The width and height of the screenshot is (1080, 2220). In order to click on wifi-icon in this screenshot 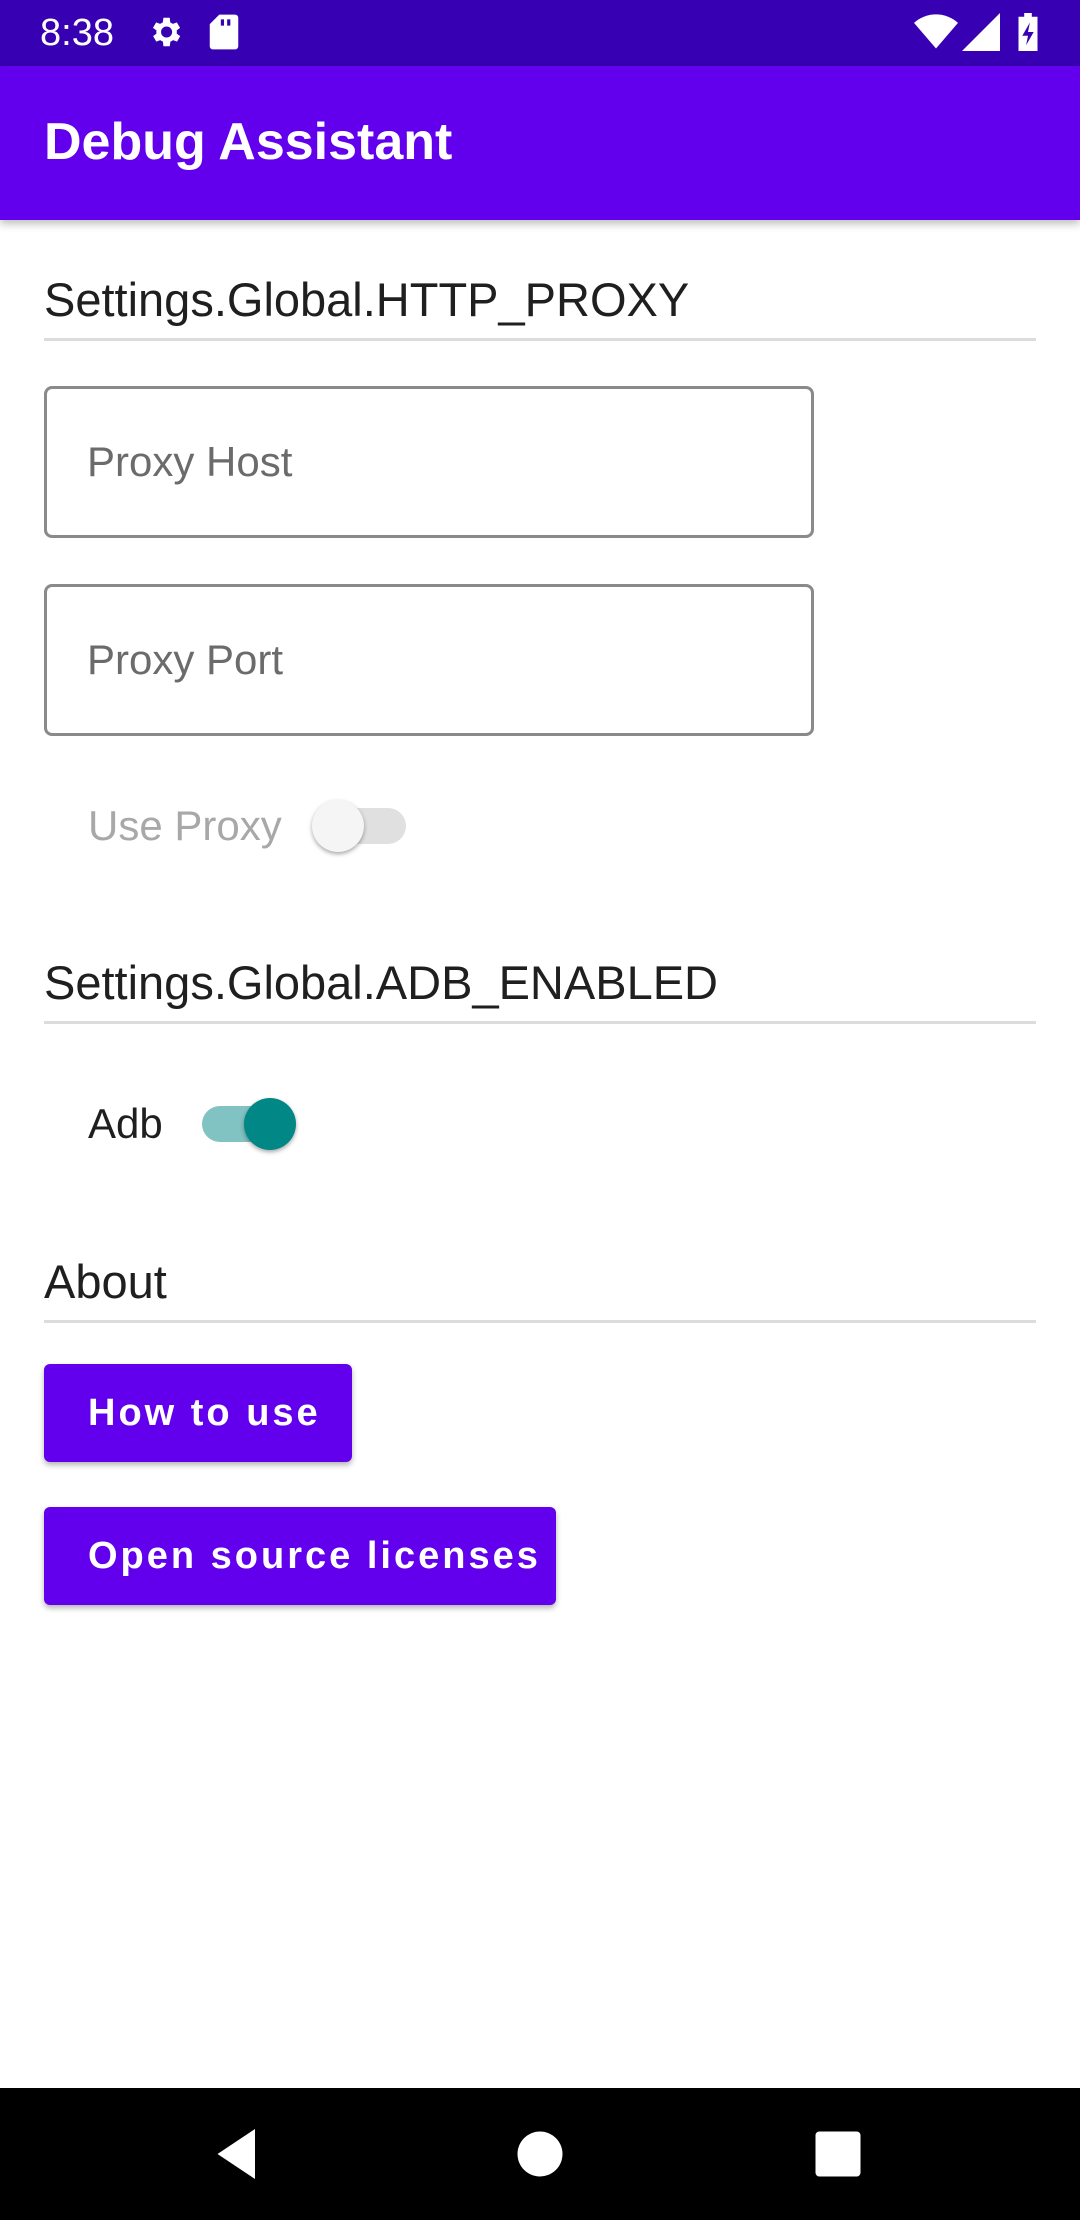, I will do `click(936, 34)`.